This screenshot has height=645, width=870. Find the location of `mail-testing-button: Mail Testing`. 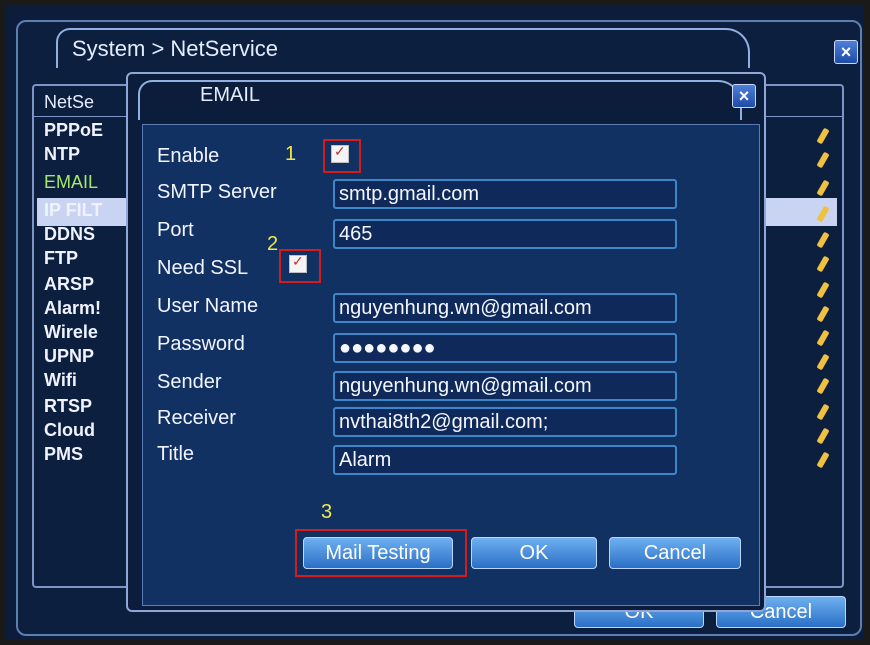

mail-testing-button: Mail Testing is located at coordinates (378, 553).